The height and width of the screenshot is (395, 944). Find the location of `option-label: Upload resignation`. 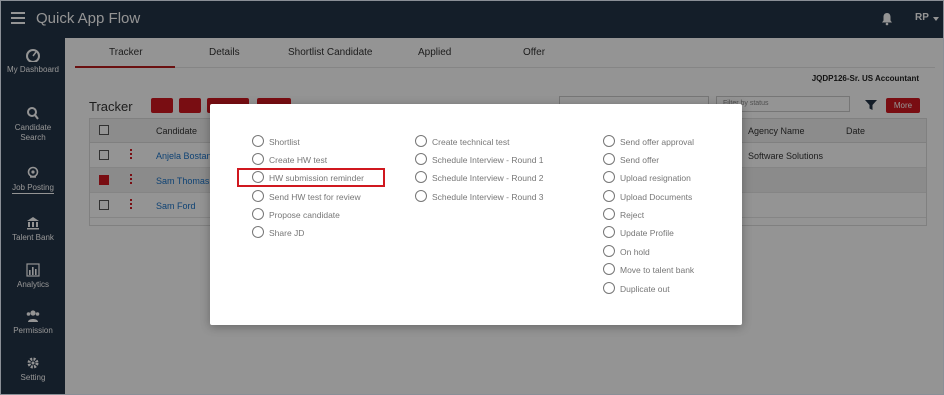

option-label: Upload resignation is located at coordinates (655, 178).